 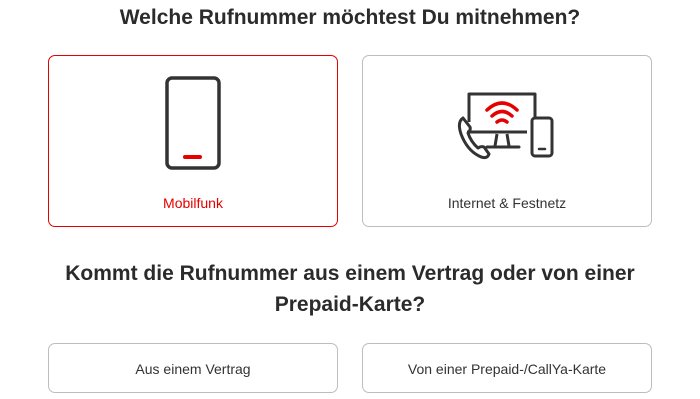 I want to click on question-2-title-line-2: Prepaid-Karte?, so click(x=350, y=304).